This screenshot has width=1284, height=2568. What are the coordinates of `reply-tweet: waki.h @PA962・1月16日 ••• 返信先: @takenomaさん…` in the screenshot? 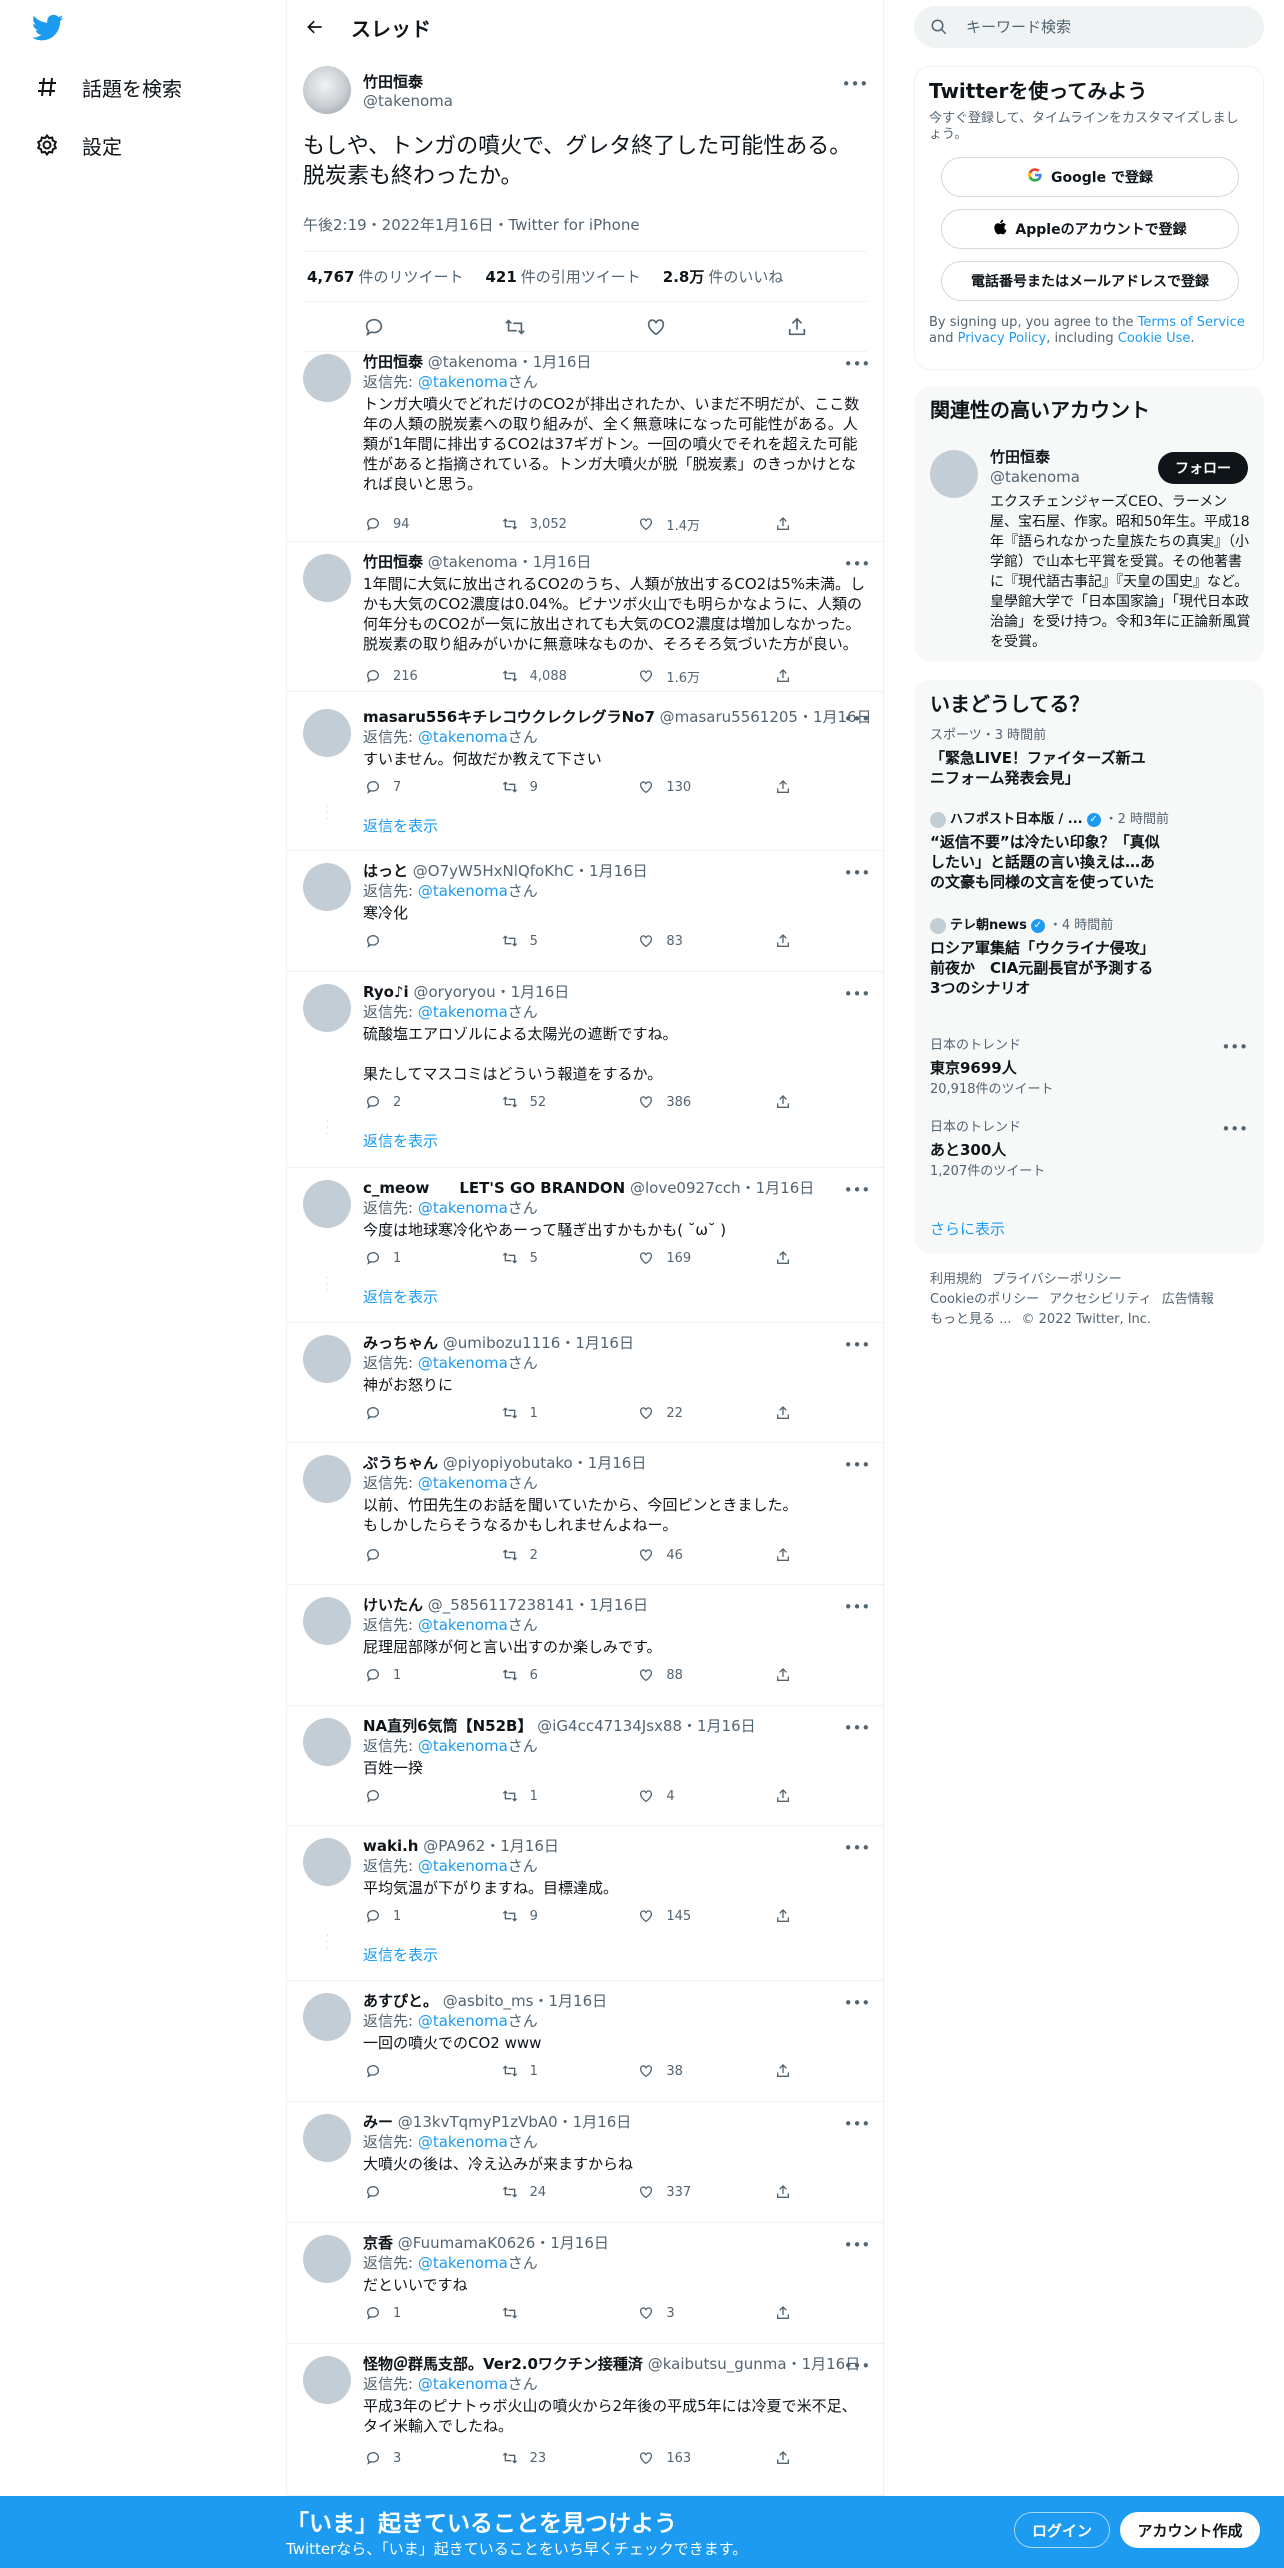 It's located at (586, 1903).